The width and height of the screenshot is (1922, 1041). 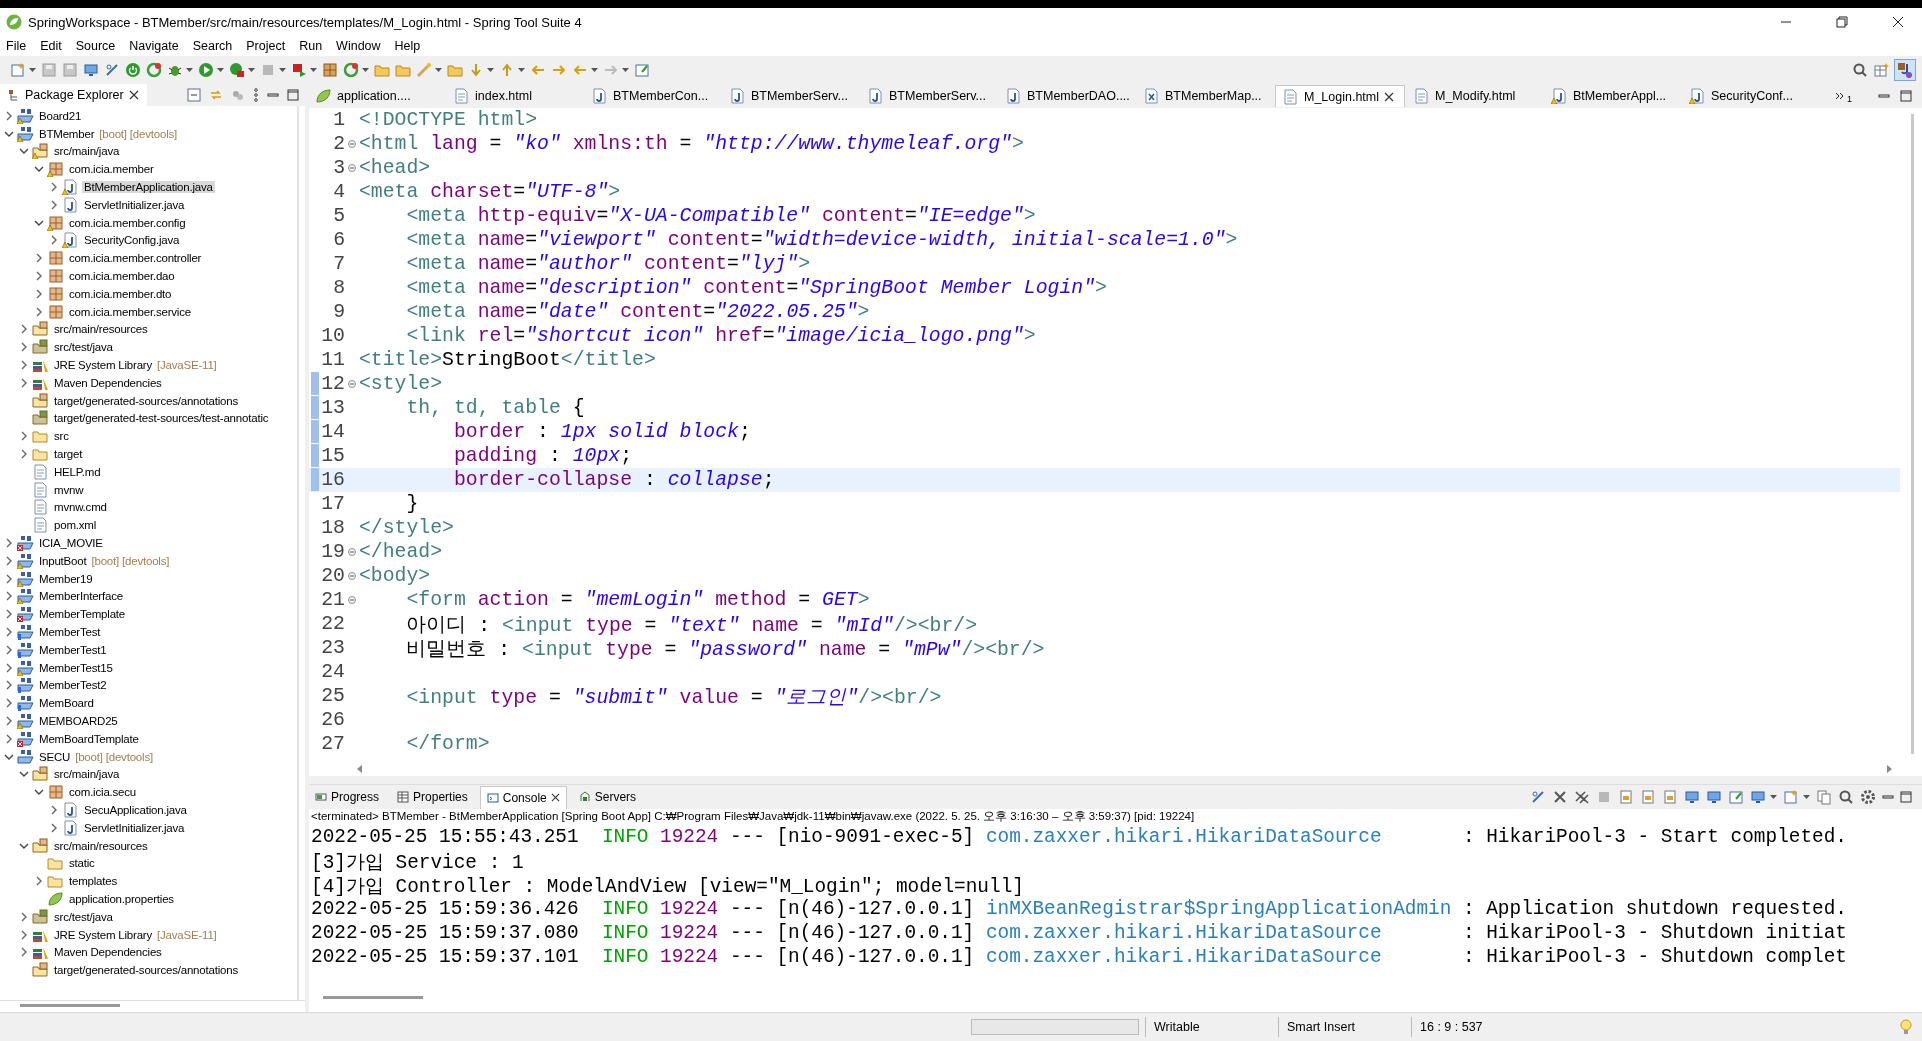 I want to click on menu-item: Navigate, so click(x=154, y=46).